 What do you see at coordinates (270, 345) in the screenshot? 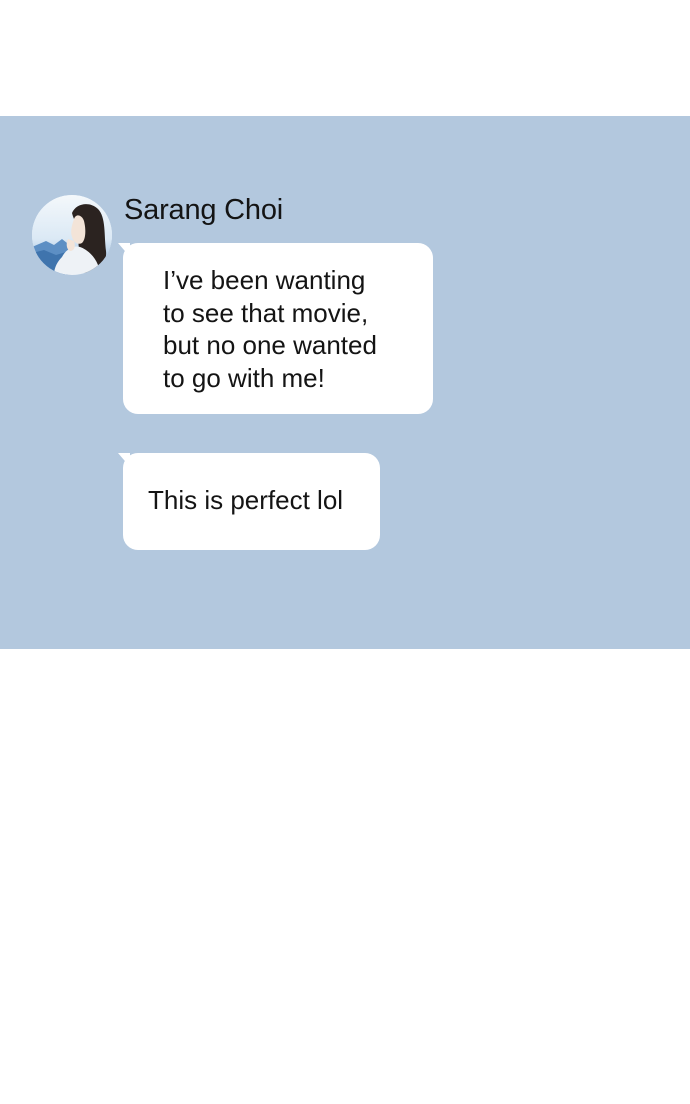
I see `message-line: but no one wanted` at bounding box center [270, 345].